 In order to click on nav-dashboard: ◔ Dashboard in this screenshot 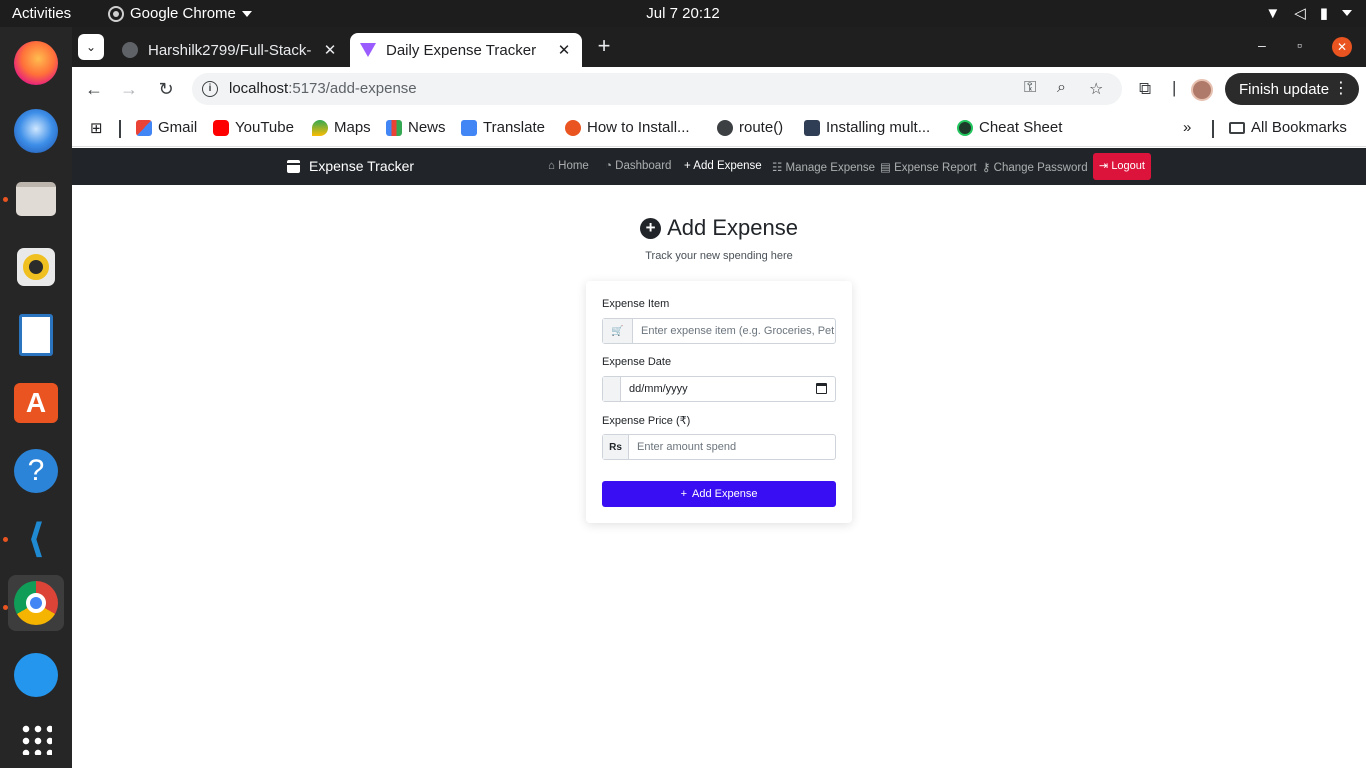, I will do `click(638, 166)`.